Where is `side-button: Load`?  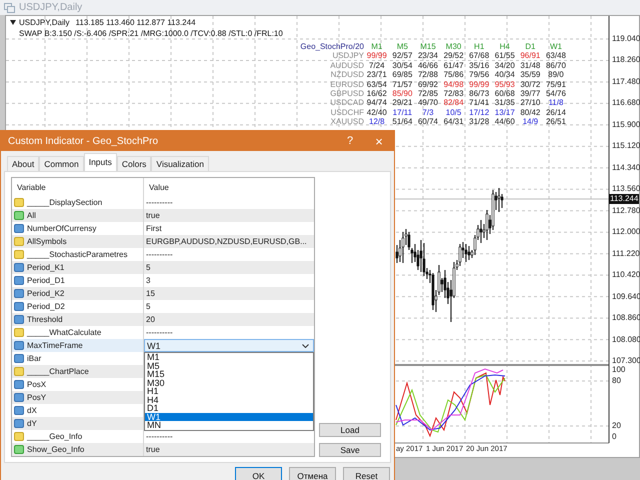
side-button: Load is located at coordinates (350, 430).